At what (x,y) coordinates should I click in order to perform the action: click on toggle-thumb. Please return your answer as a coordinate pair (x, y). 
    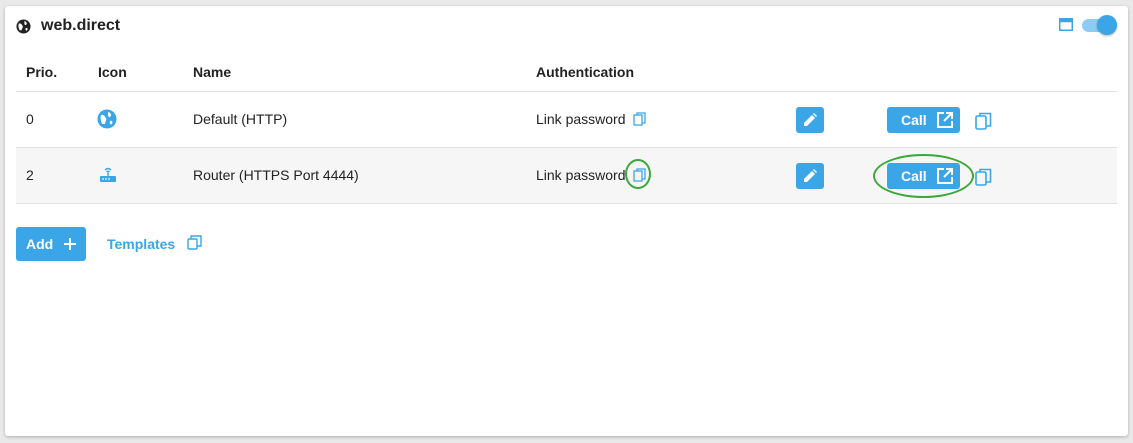
    Looking at the image, I should click on (1107, 25).